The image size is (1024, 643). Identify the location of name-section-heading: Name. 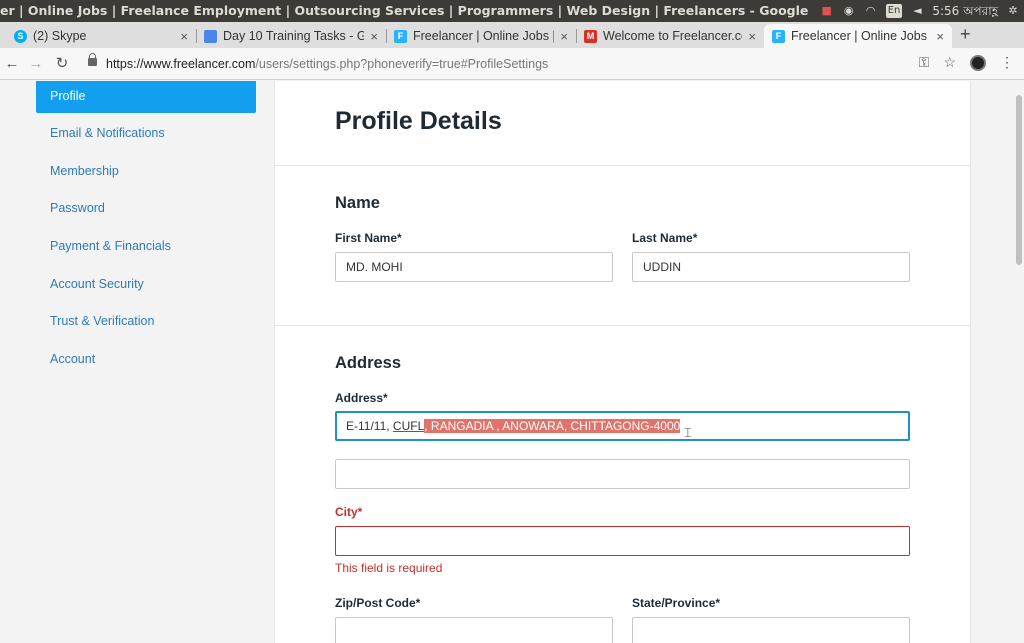
(357, 203).